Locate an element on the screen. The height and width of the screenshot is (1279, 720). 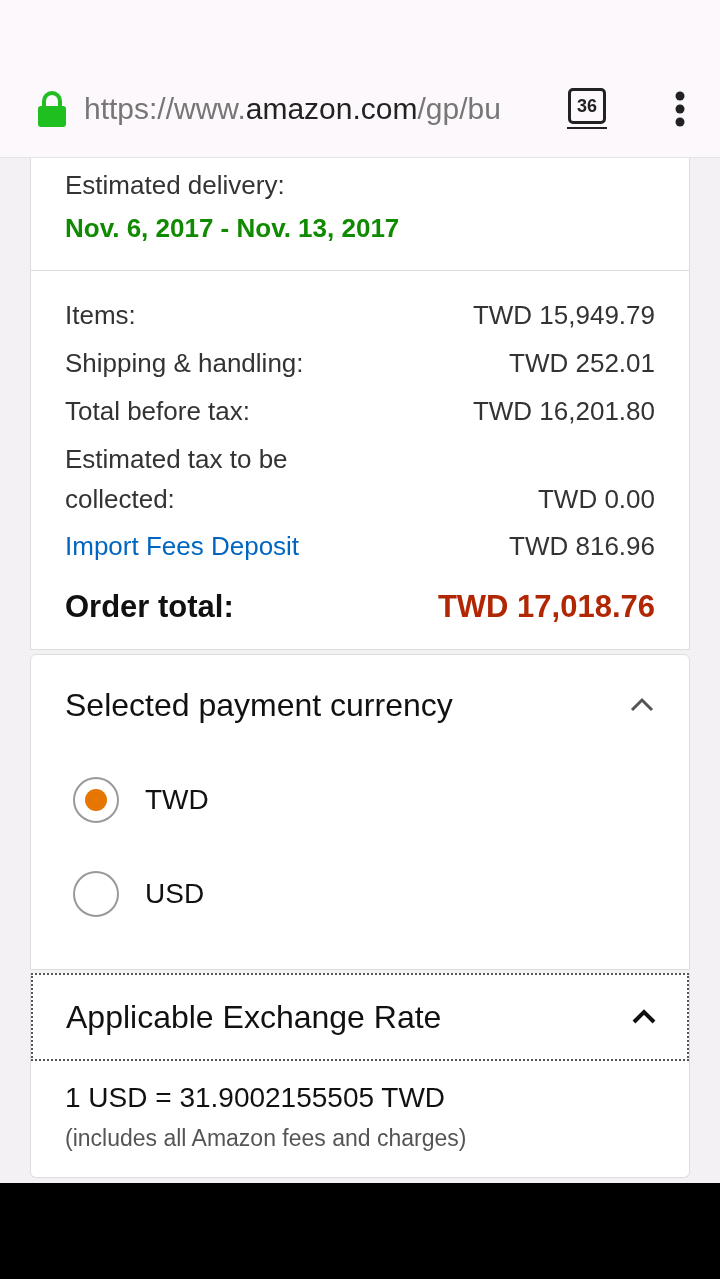
summary-label: Estimated tax to be collected: is located at coordinates (177, 479).